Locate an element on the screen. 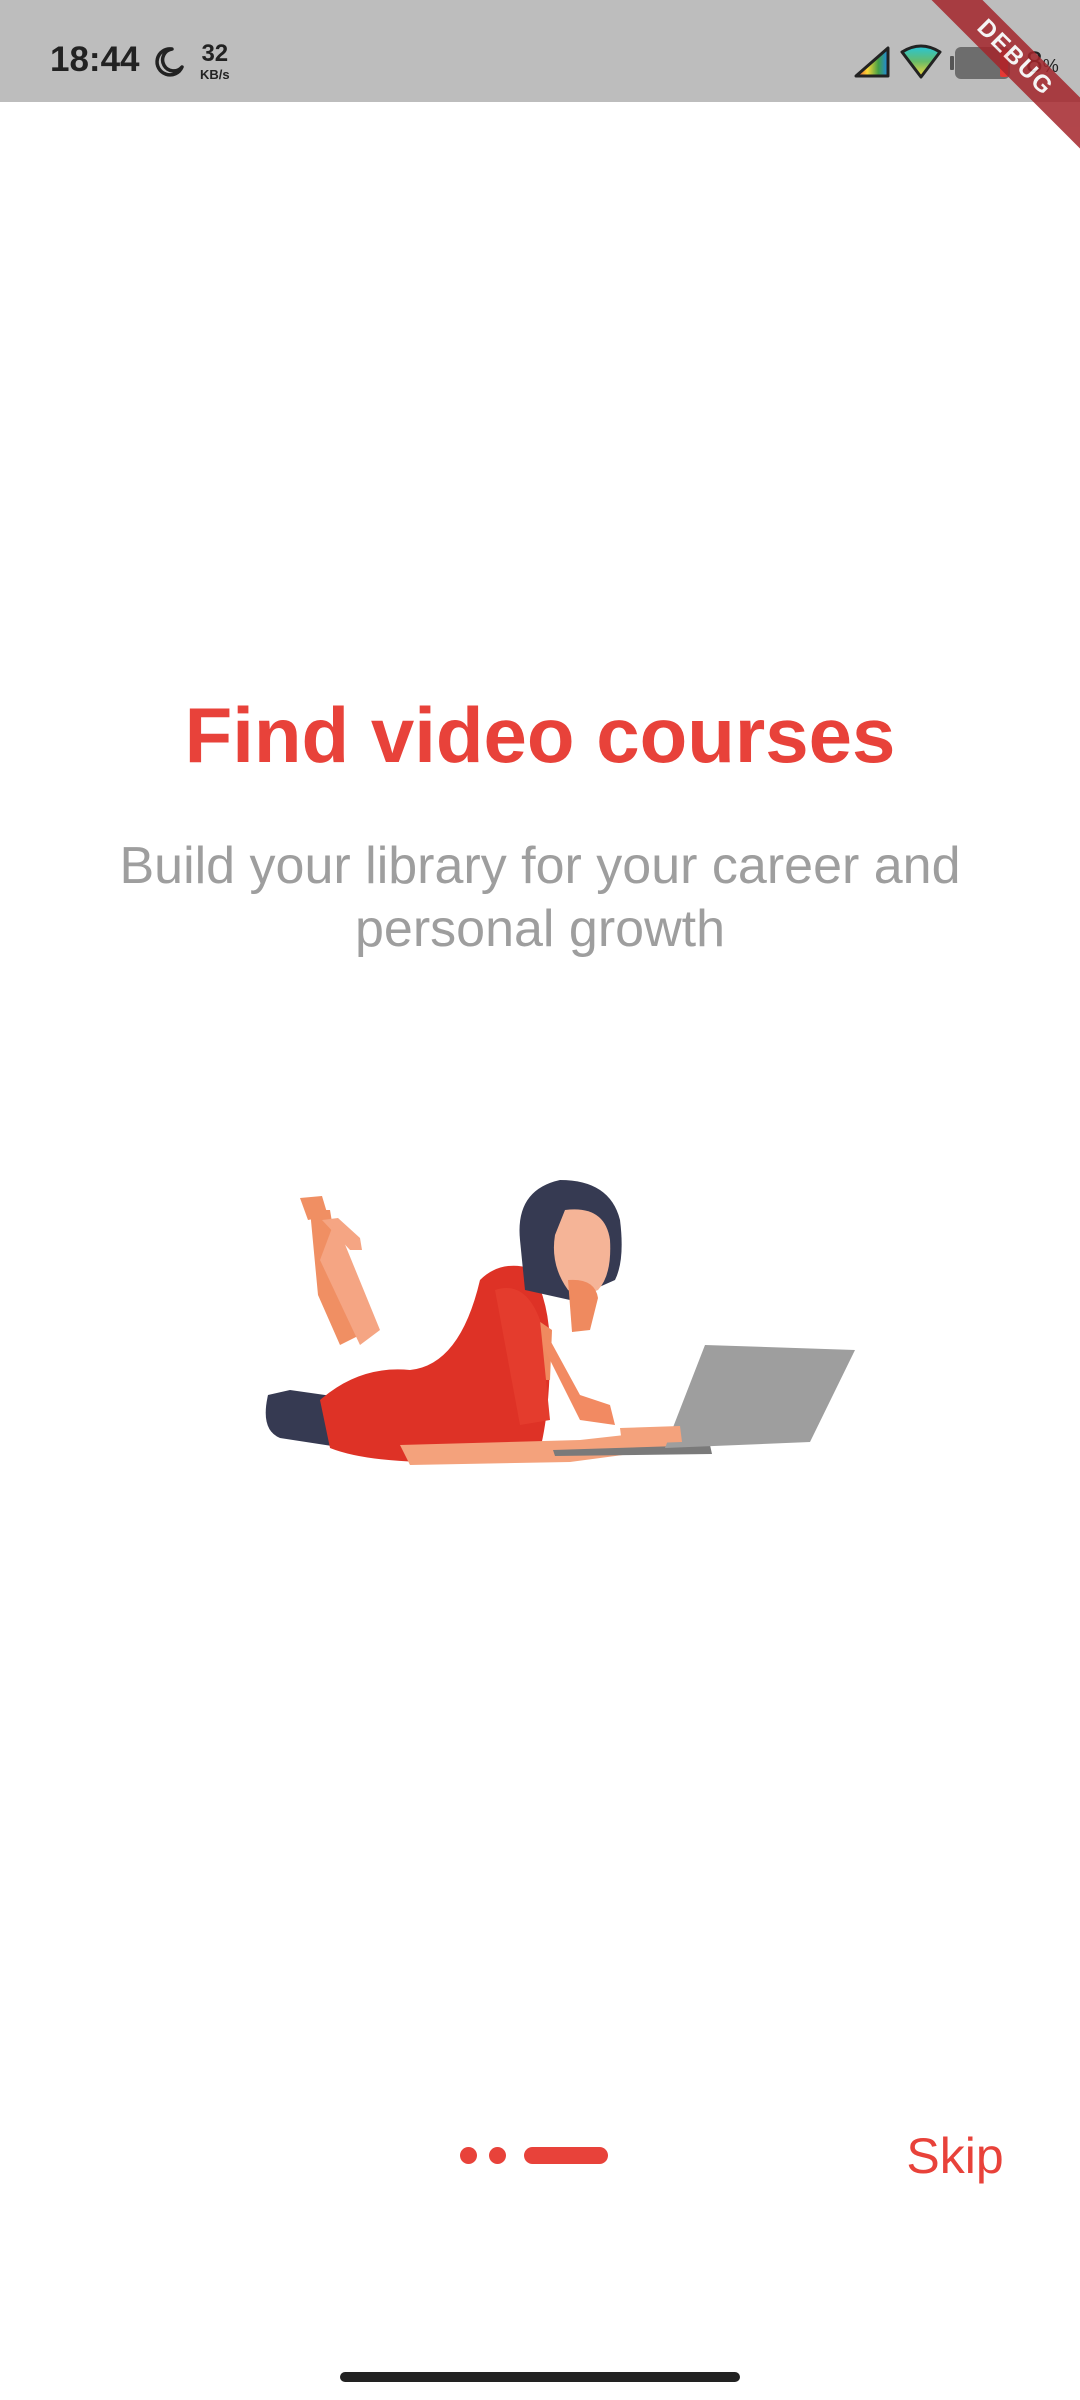  battery-percent-sign: % is located at coordinates (1050, 66).